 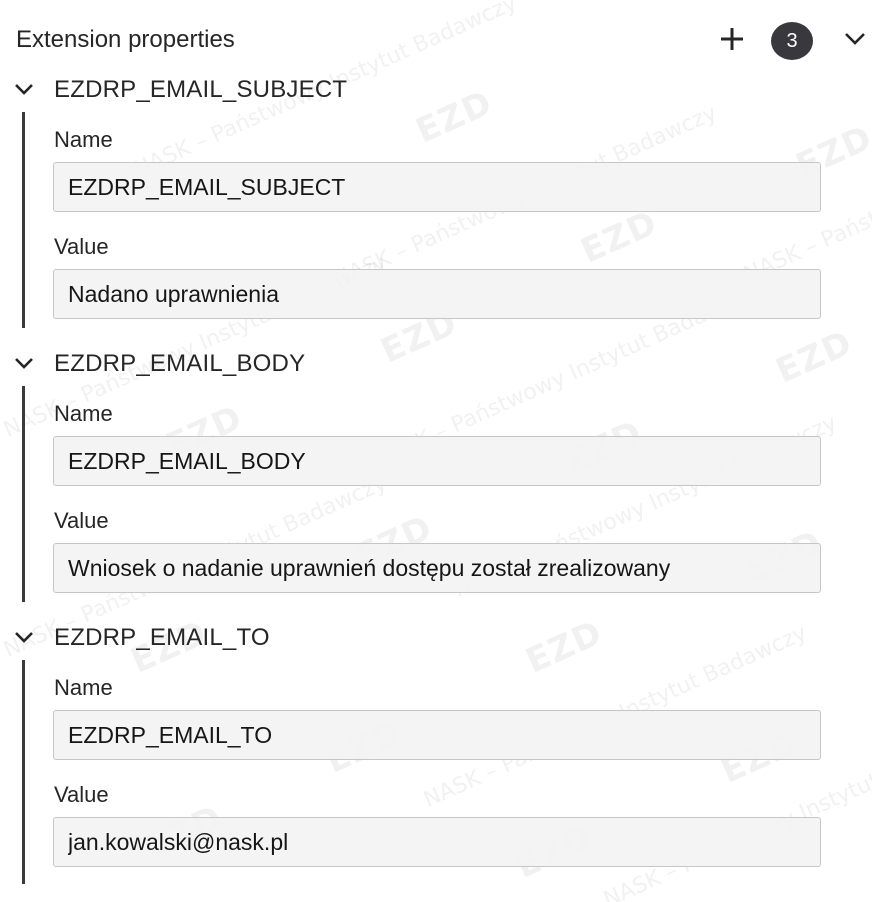 I want to click on property-title: EZDRP_EMAIL_BODY, so click(x=180, y=363).